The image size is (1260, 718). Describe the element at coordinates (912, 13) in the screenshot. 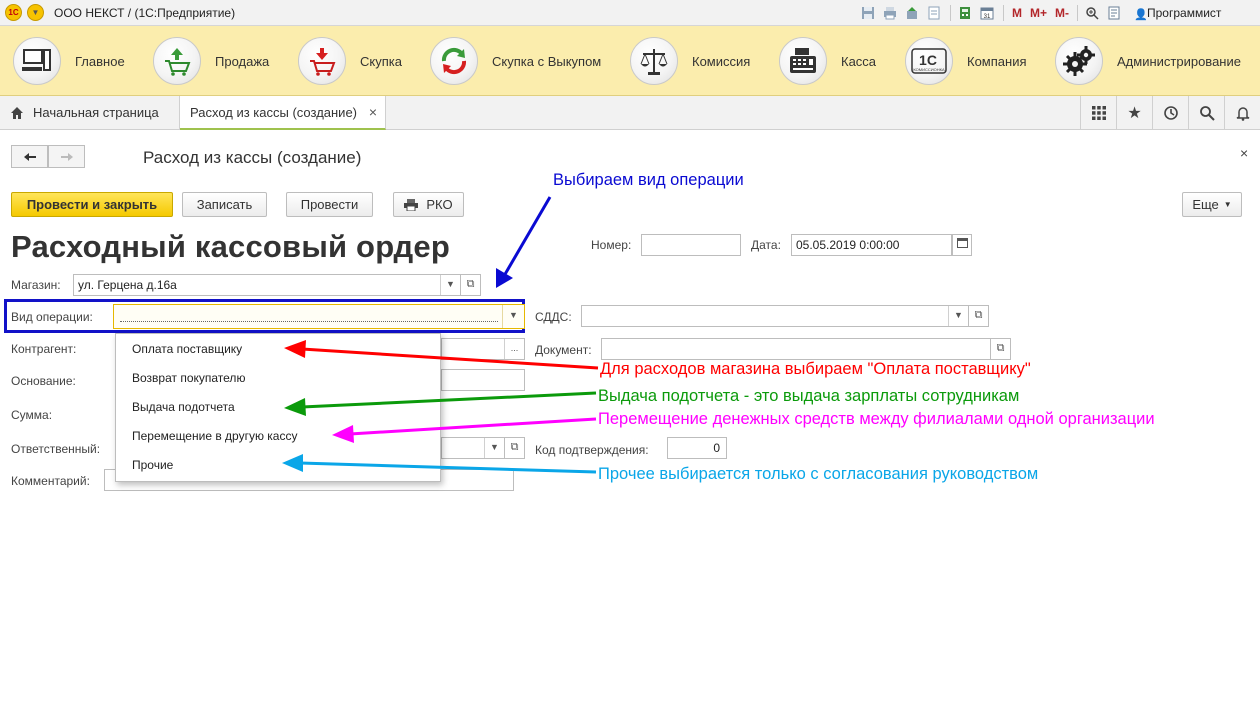

I see `attach-doc-icon` at that location.